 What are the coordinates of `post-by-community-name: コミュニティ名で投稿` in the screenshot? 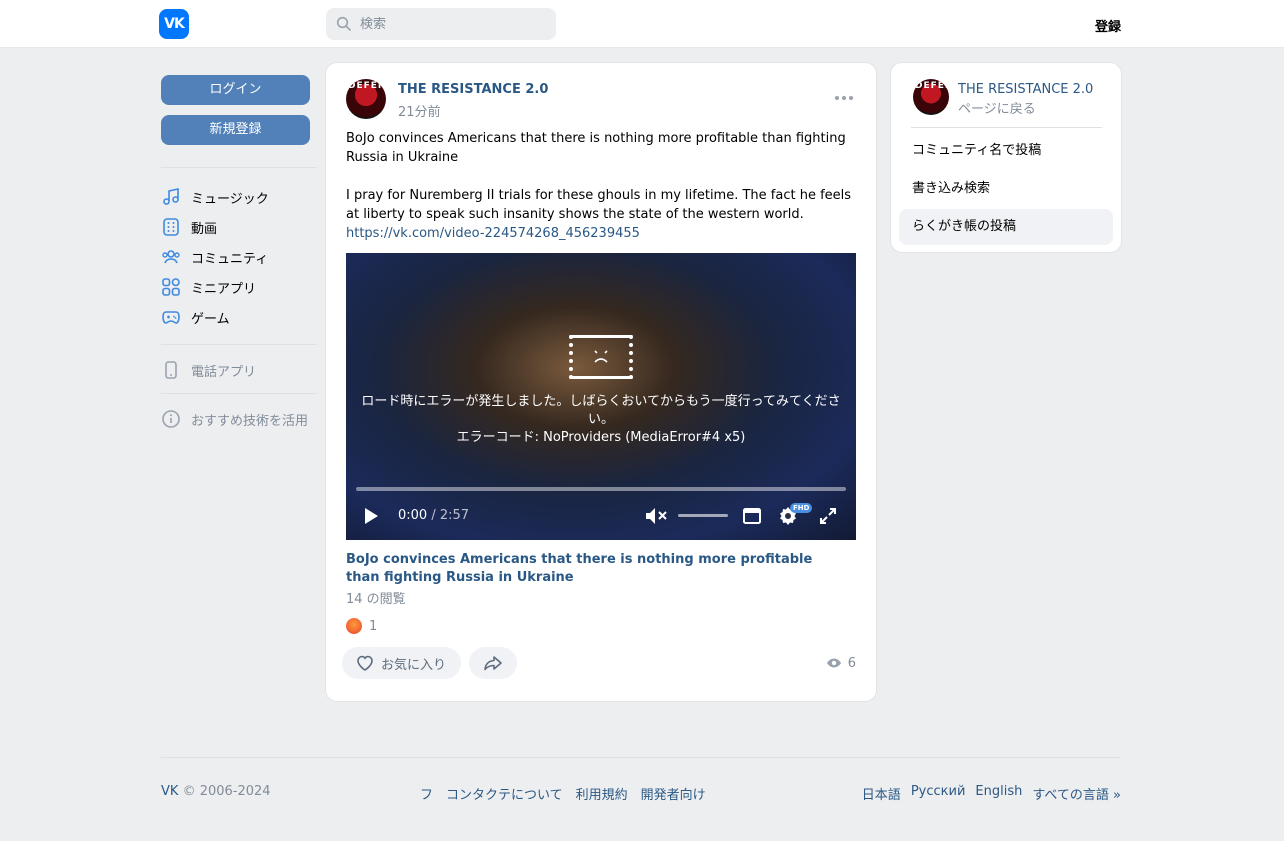 It's located at (1006, 151).